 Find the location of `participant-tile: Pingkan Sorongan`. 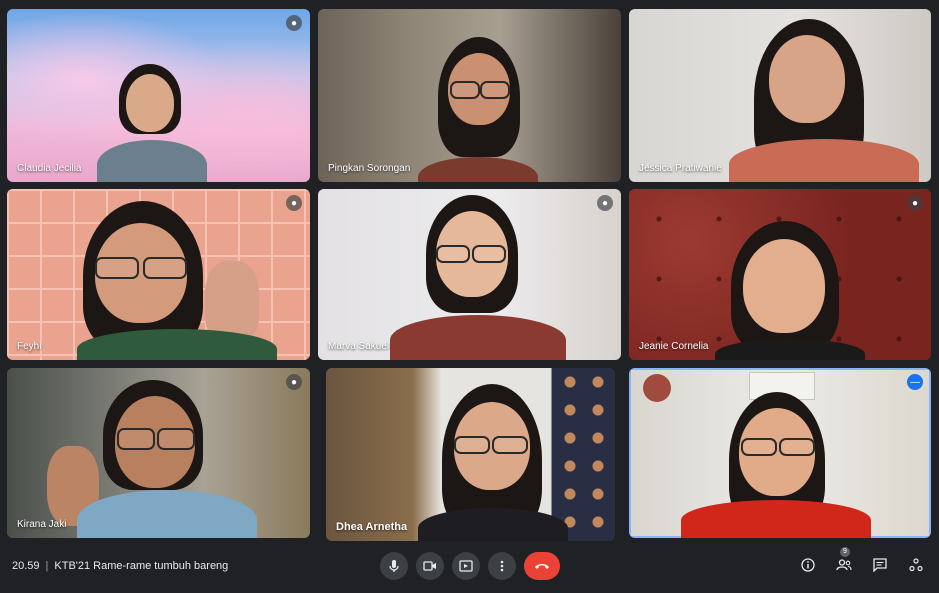

participant-tile: Pingkan Sorongan is located at coordinates (469, 95).